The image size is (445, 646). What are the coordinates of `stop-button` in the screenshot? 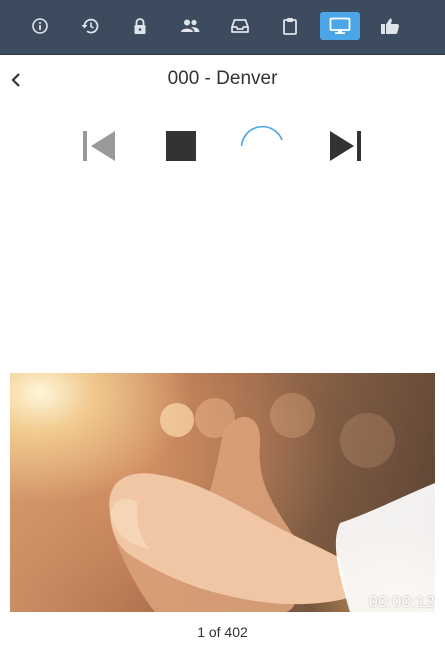 It's located at (181, 148).